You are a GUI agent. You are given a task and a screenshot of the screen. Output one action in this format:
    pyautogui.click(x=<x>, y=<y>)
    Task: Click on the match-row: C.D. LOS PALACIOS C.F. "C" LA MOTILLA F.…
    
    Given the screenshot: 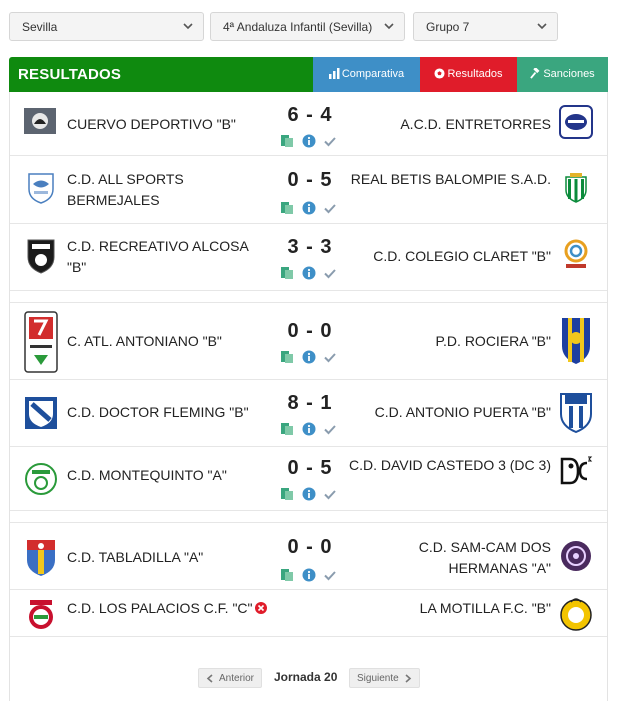 What is the action you would take?
    pyautogui.click(x=308, y=613)
    